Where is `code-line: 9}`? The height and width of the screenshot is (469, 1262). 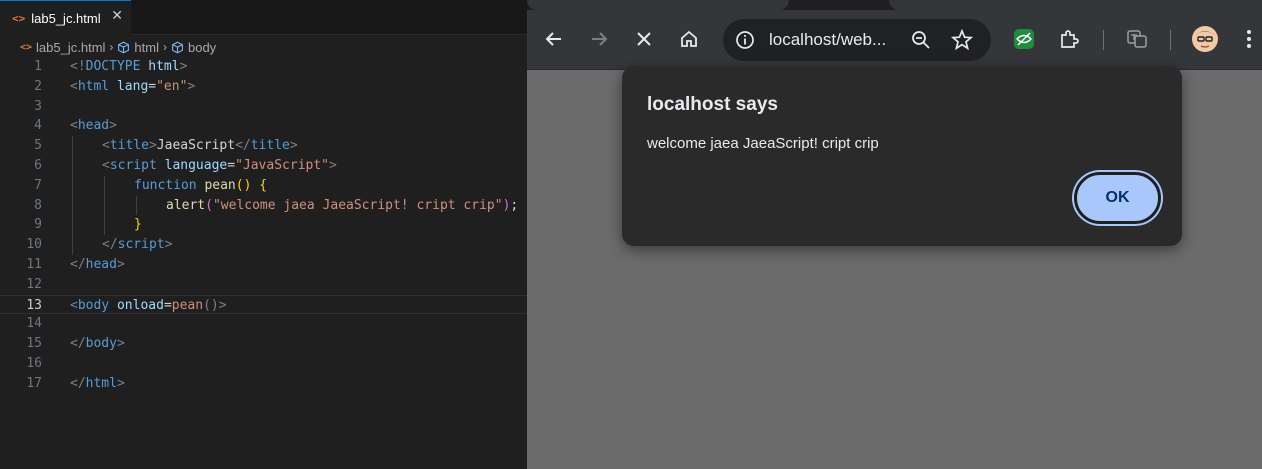 code-line: 9} is located at coordinates (263, 225).